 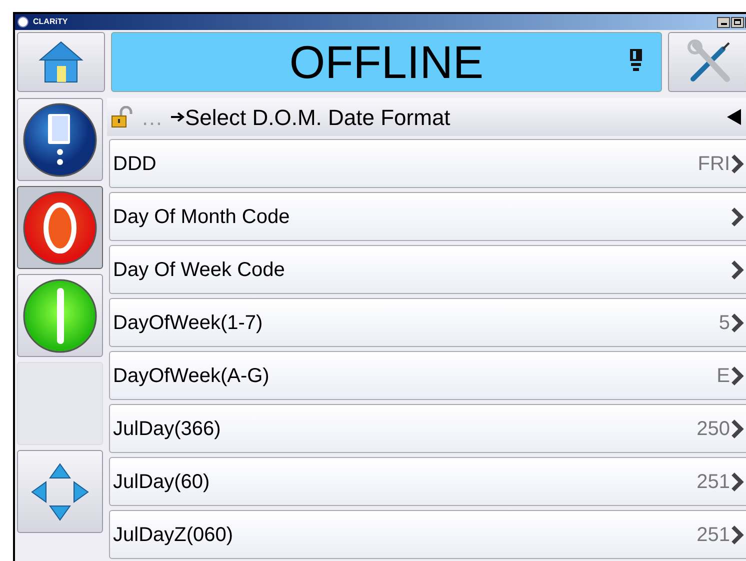 I want to click on row-label: DayOfWeek(1-7), so click(x=188, y=323).